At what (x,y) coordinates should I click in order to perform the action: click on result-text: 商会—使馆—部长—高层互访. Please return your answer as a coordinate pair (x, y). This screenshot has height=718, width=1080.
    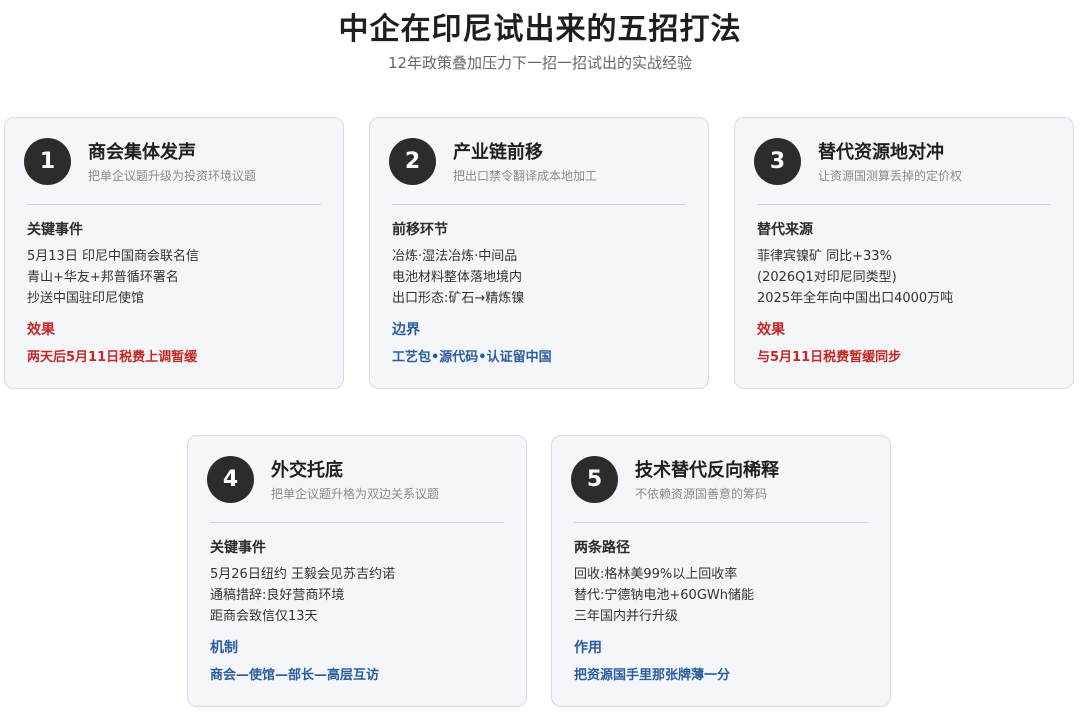
    Looking at the image, I should click on (295, 675).